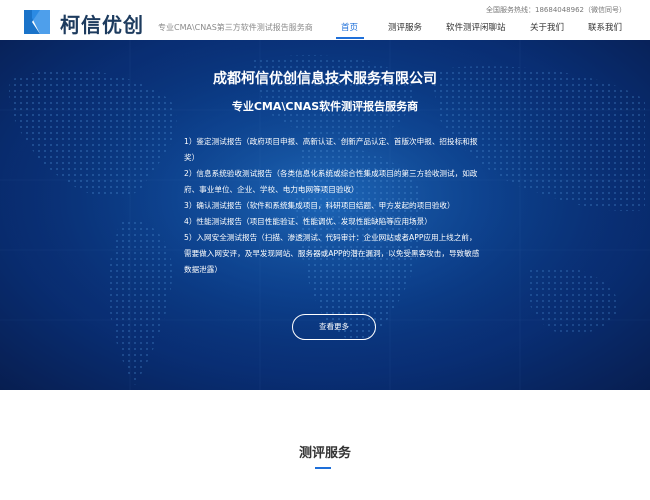 The width and height of the screenshot is (650, 500). Describe the element at coordinates (319, 205) in the screenshot. I see `list-item: 3）确认测试报告（软件和系统集成项目，科研项目结题、甲方发起的项目验收）` at that location.